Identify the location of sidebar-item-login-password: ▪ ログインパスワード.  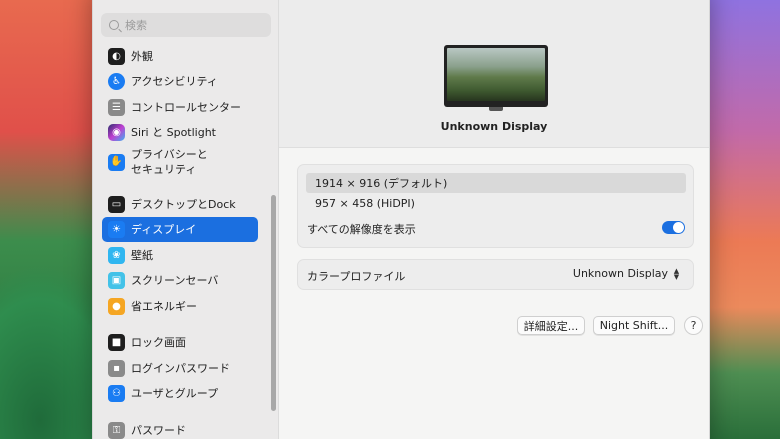
(180, 368).